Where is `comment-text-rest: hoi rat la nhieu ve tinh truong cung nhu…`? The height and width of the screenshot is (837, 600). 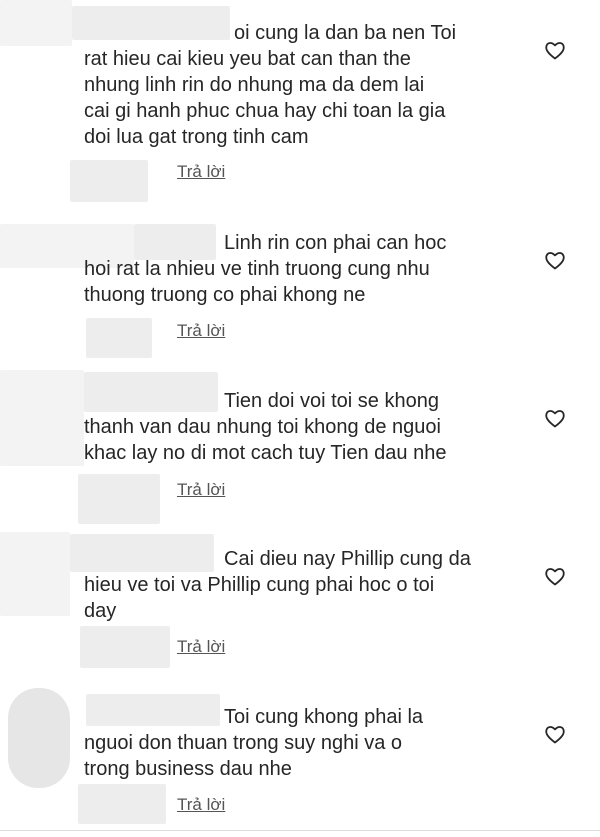 comment-text-rest: hoi rat la nhieu ve tinh truong cung nhu… is located at coordinates (257, 282).